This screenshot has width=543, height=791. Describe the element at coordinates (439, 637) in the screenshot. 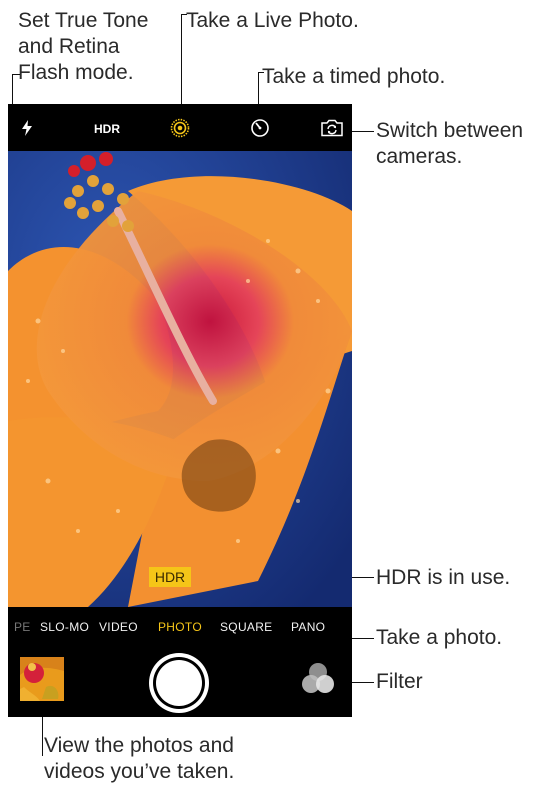

I see `callout-take-photo: Take a photo.` at that location.